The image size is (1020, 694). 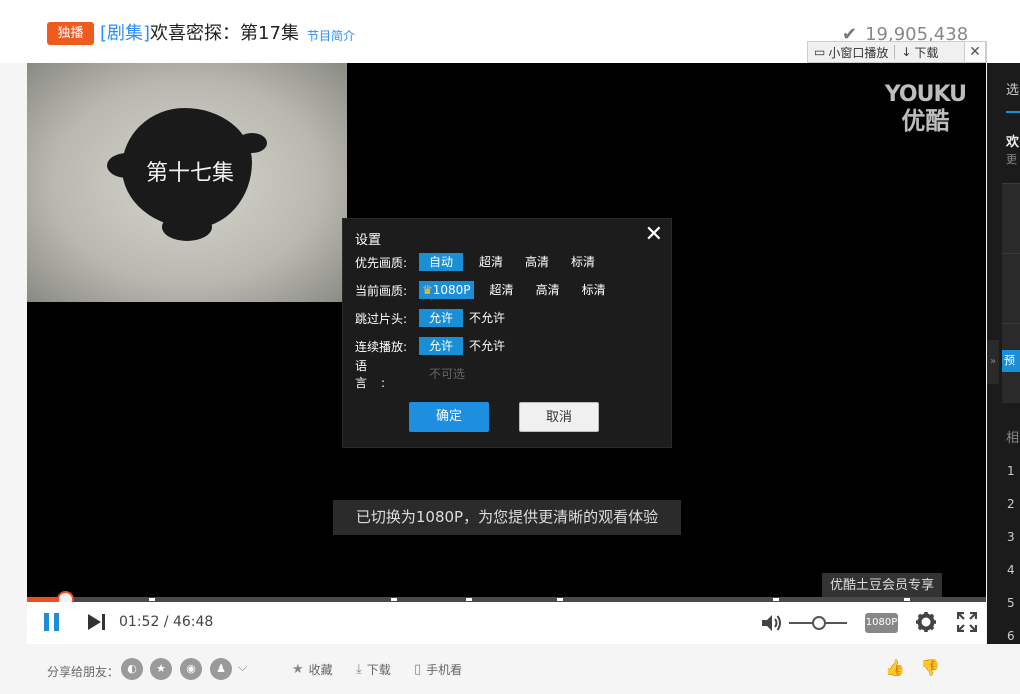 I want to click on qzone-icon: ★, so click(x=161, y=669).